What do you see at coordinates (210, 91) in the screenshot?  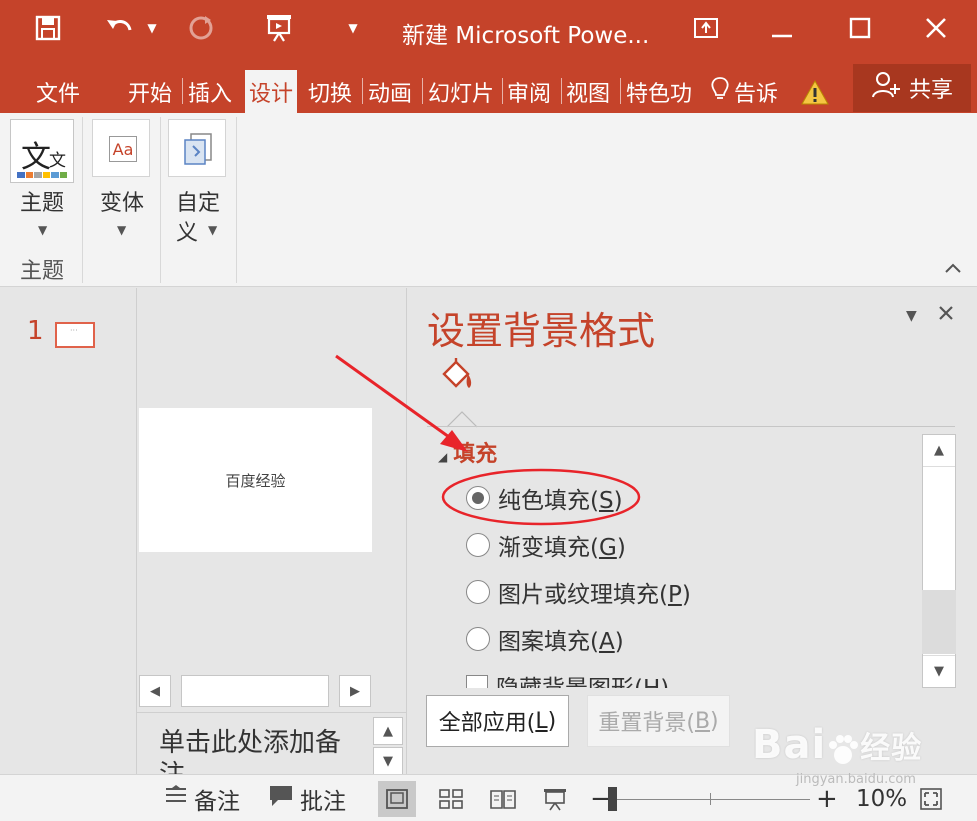 I see `tab-insert: 插入` at bounding box center [210, 91].